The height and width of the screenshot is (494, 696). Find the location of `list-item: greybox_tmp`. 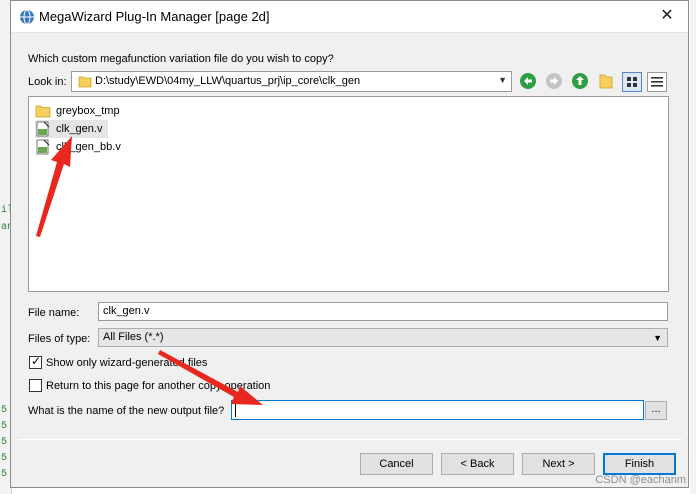

list-item: greybox_tmp is located at coordinates (80, 111).